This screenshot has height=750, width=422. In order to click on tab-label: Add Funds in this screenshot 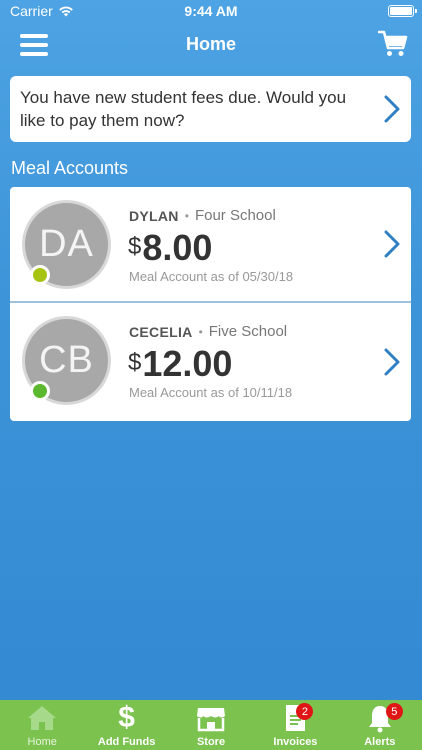, I will do `click(126, 742)`.